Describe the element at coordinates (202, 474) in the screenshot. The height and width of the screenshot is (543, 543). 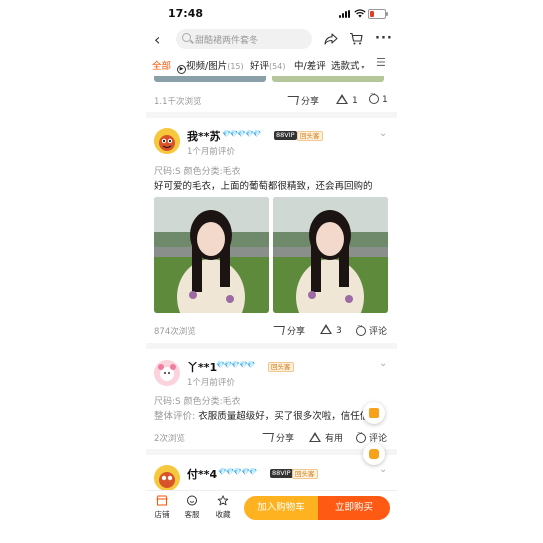
I see `reviewer-name: 付**4` at that location.